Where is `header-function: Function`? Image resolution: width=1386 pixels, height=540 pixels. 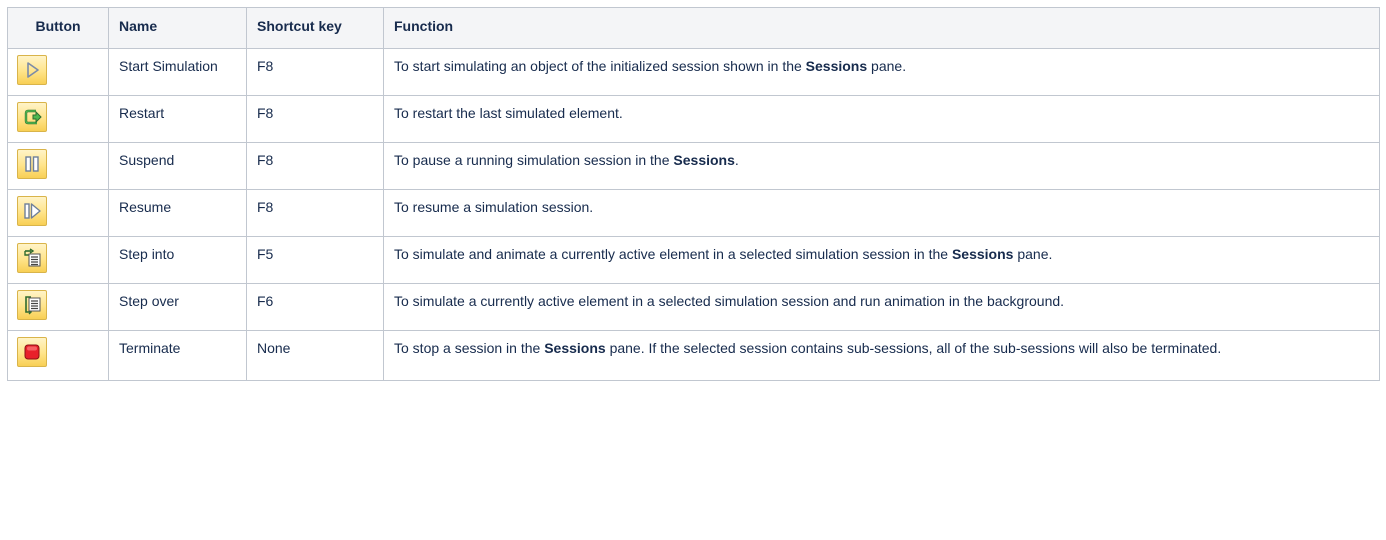 header-function: Function is located at coordinates (881, 28).